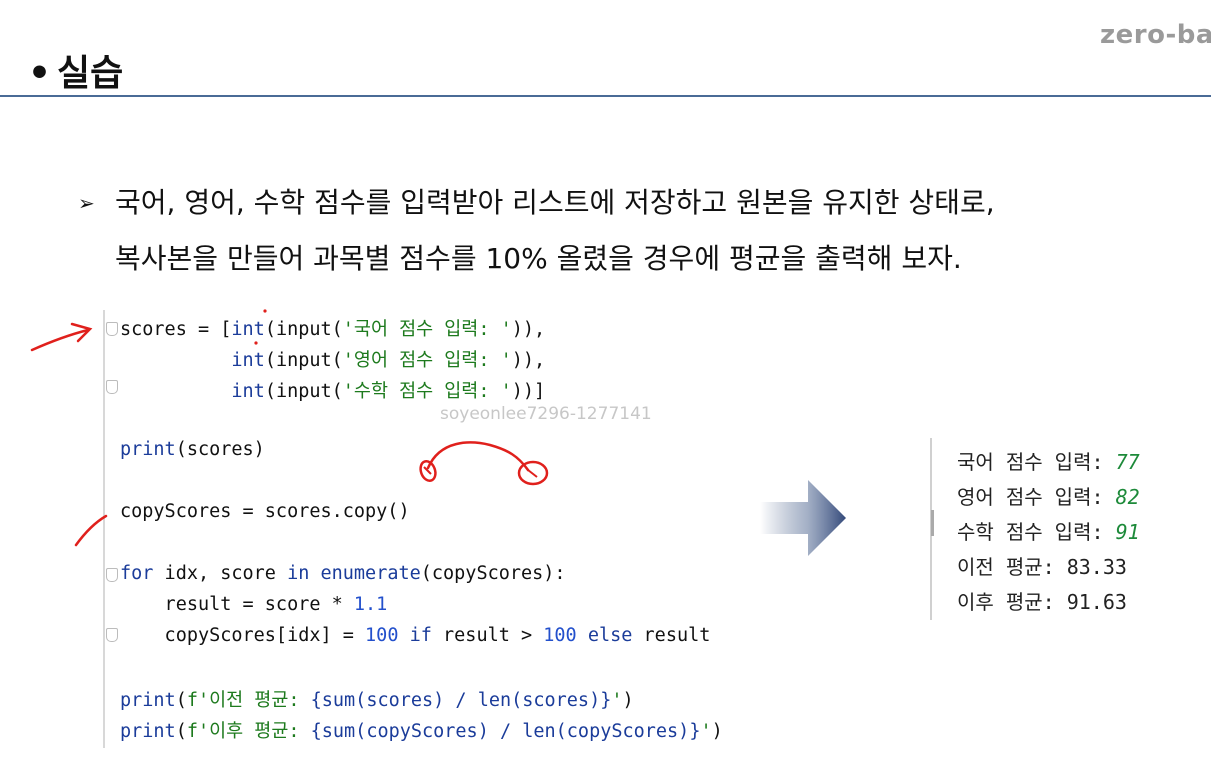 This screenshot has width=1211, height=777. I want to click on console-line-2: 영어 점수 입력: 82, so click(1048, 497).